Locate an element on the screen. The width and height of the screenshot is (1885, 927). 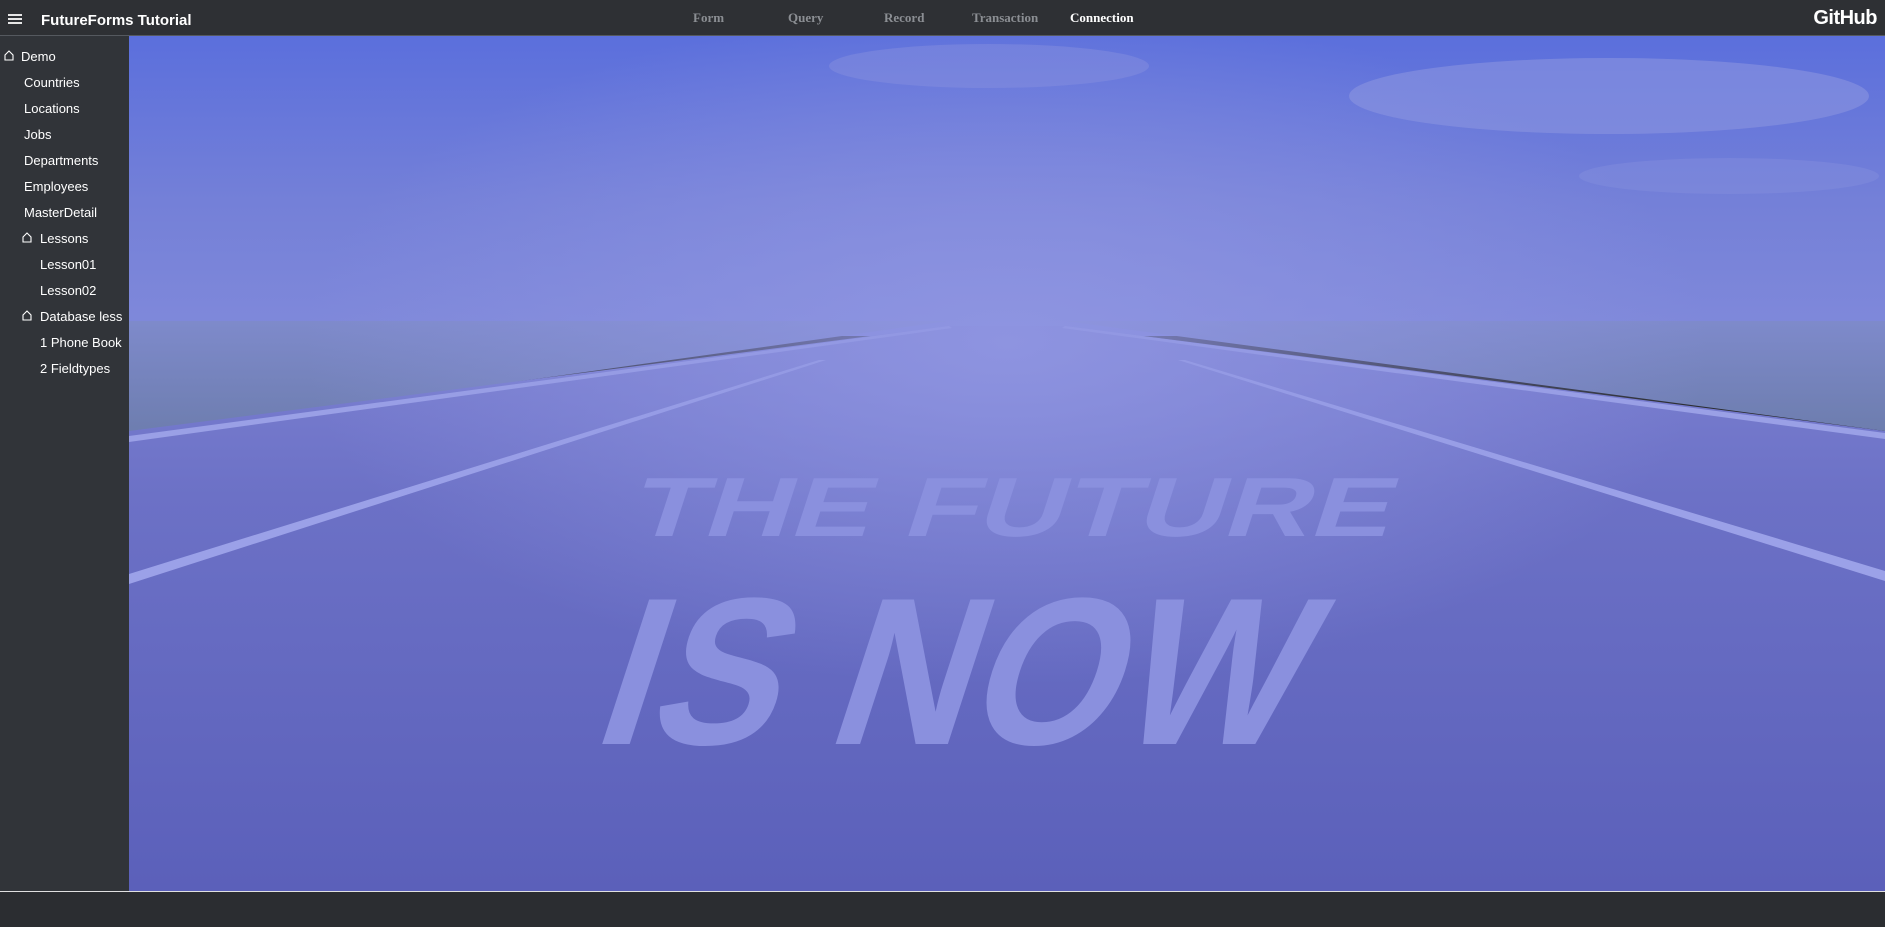
nav-form: Form is located at coordinates (708, 18).